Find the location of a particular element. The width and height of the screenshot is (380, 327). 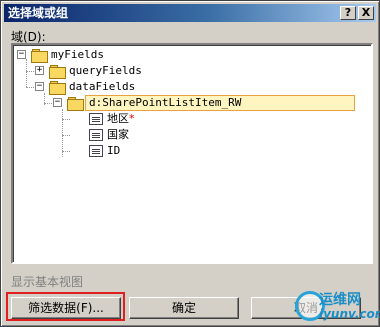

tree-node-queryfields: + queryFields is located at coordinates (100, 71).